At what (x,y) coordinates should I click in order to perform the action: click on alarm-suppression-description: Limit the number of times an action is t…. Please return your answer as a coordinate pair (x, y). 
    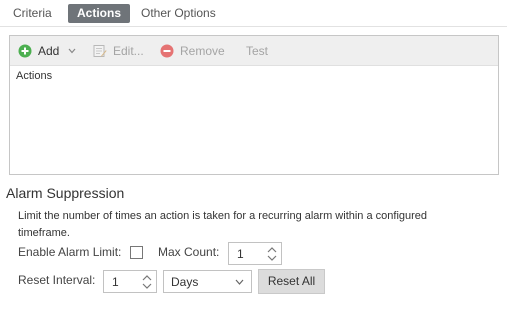
    Looking at the image, I should click on (223, 224).